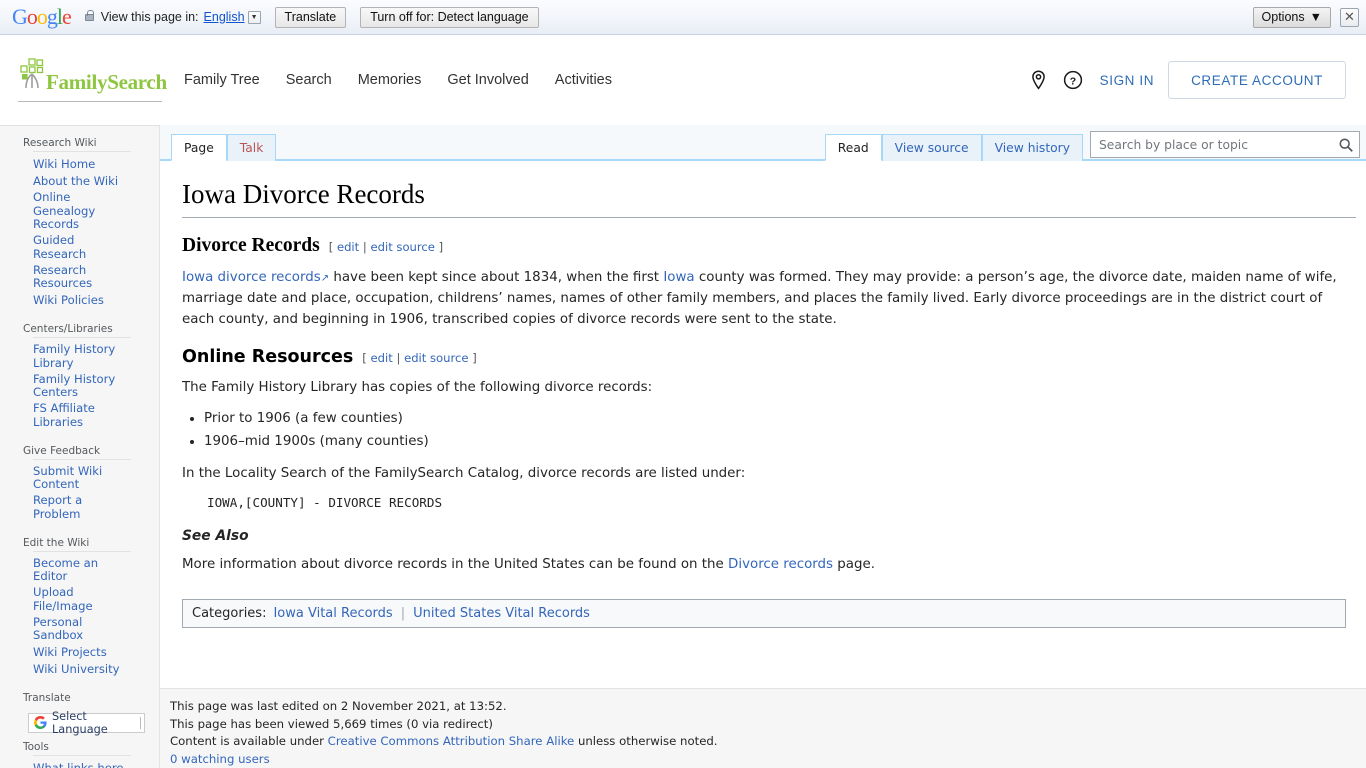 This screenshot has height=768, width=1366. What do you see at coordinates (79, 752) in the screenshot?
I see `sidebar-group-tools: Tools What links here Related changes` at bounding box center [79, 752].